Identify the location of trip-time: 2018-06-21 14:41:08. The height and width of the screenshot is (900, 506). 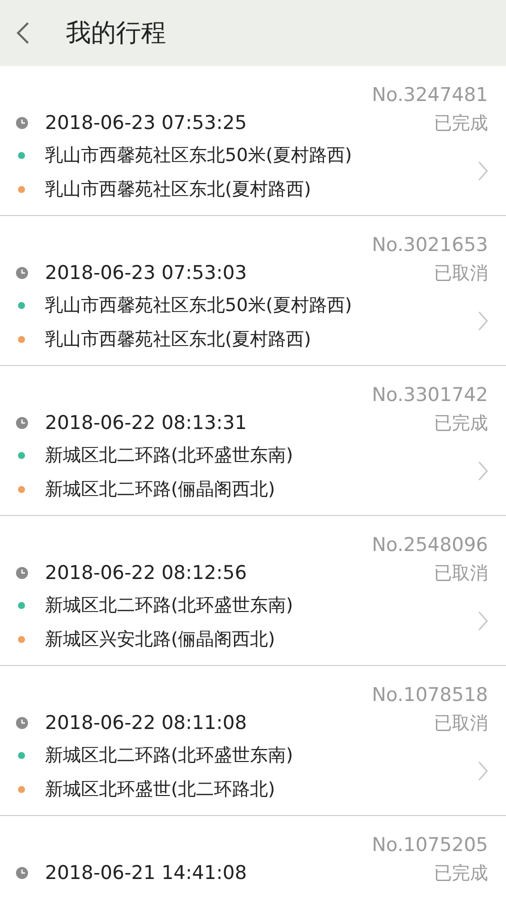
(146, 873).